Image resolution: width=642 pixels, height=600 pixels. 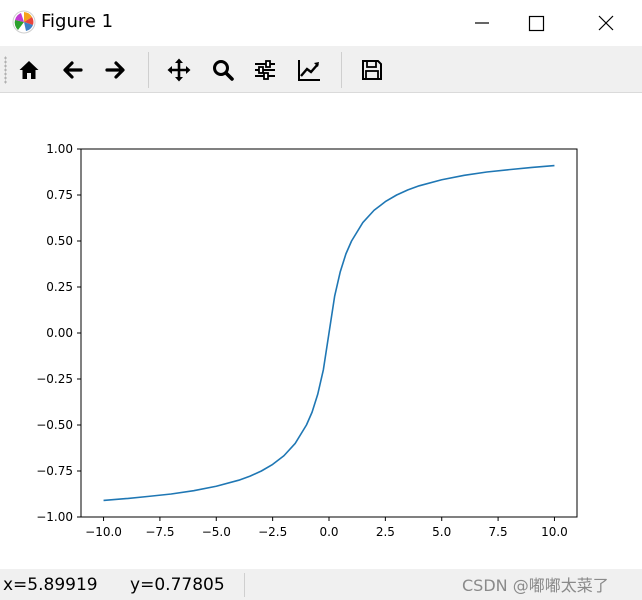 I want to click on close-button, so click(x=606, y=23).